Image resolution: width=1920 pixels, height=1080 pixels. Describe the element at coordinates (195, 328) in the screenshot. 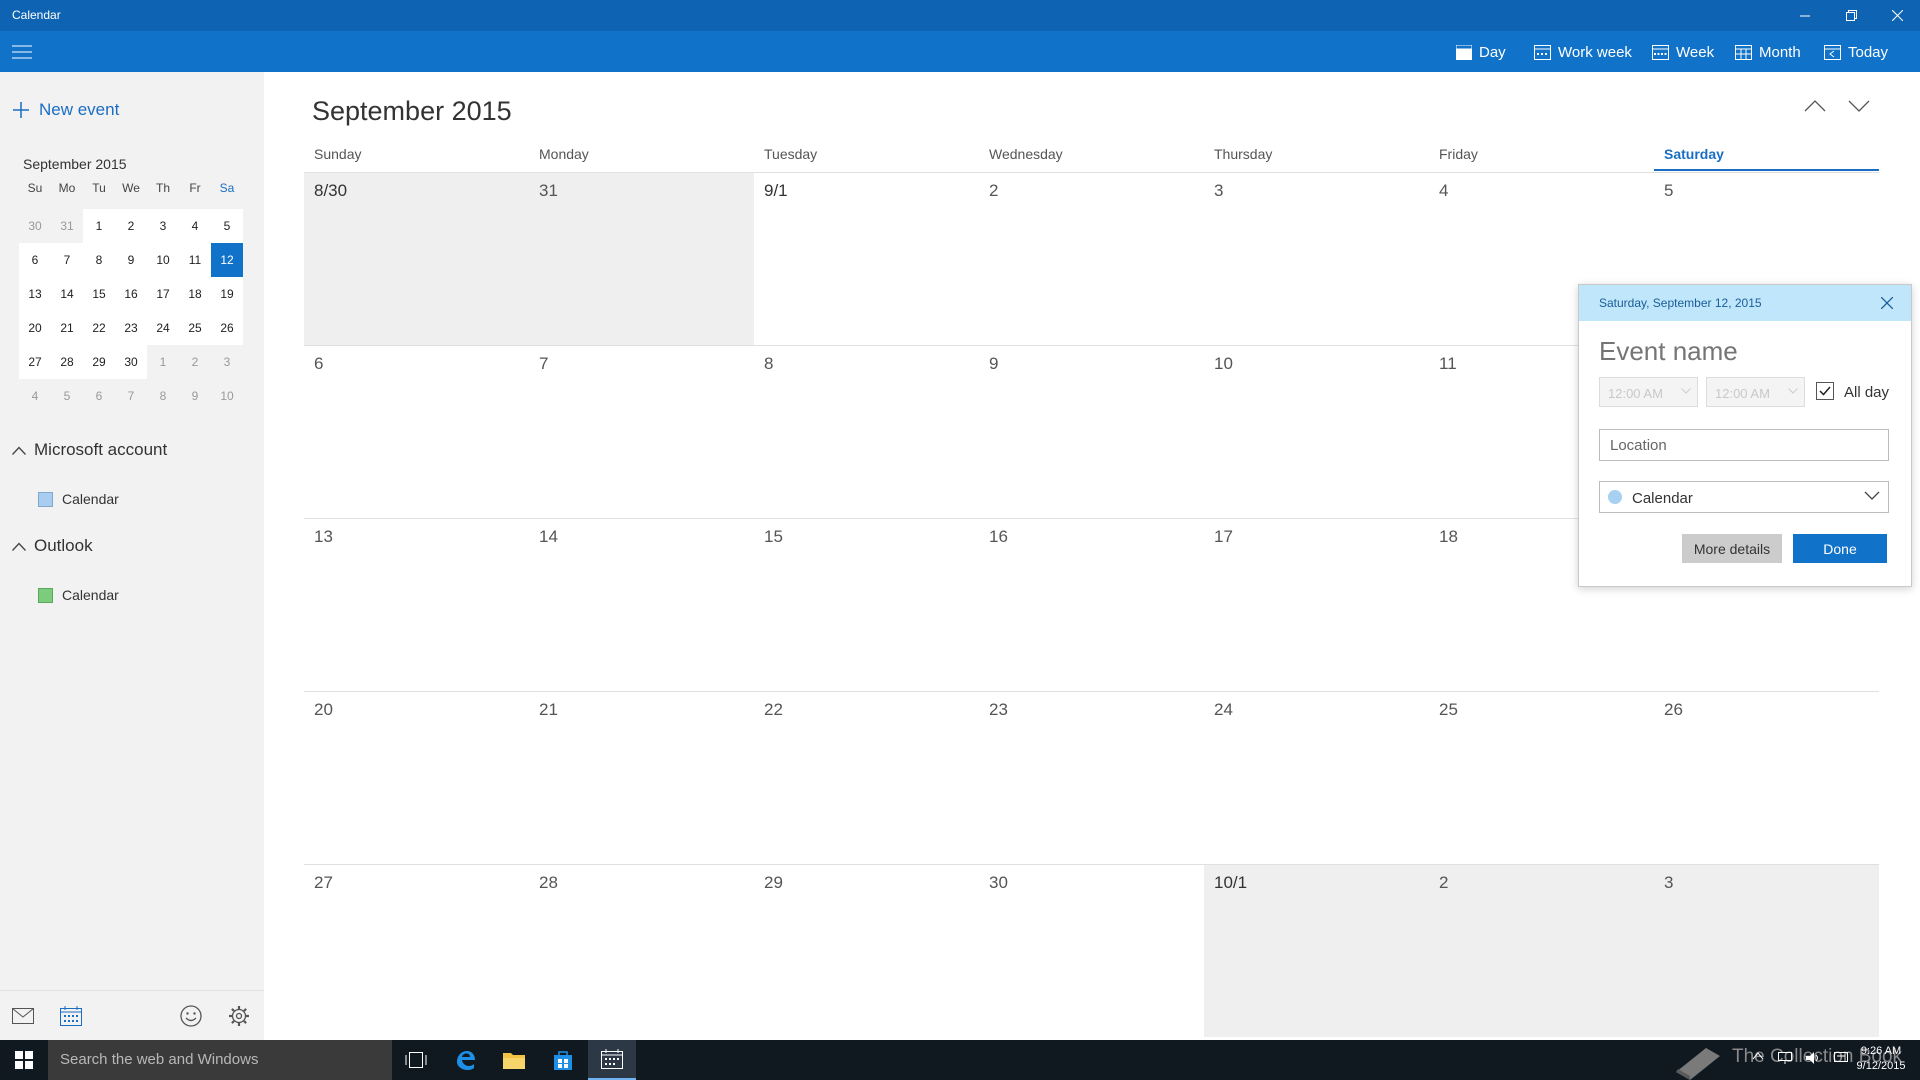

I see `mini-day: 25` at that location.